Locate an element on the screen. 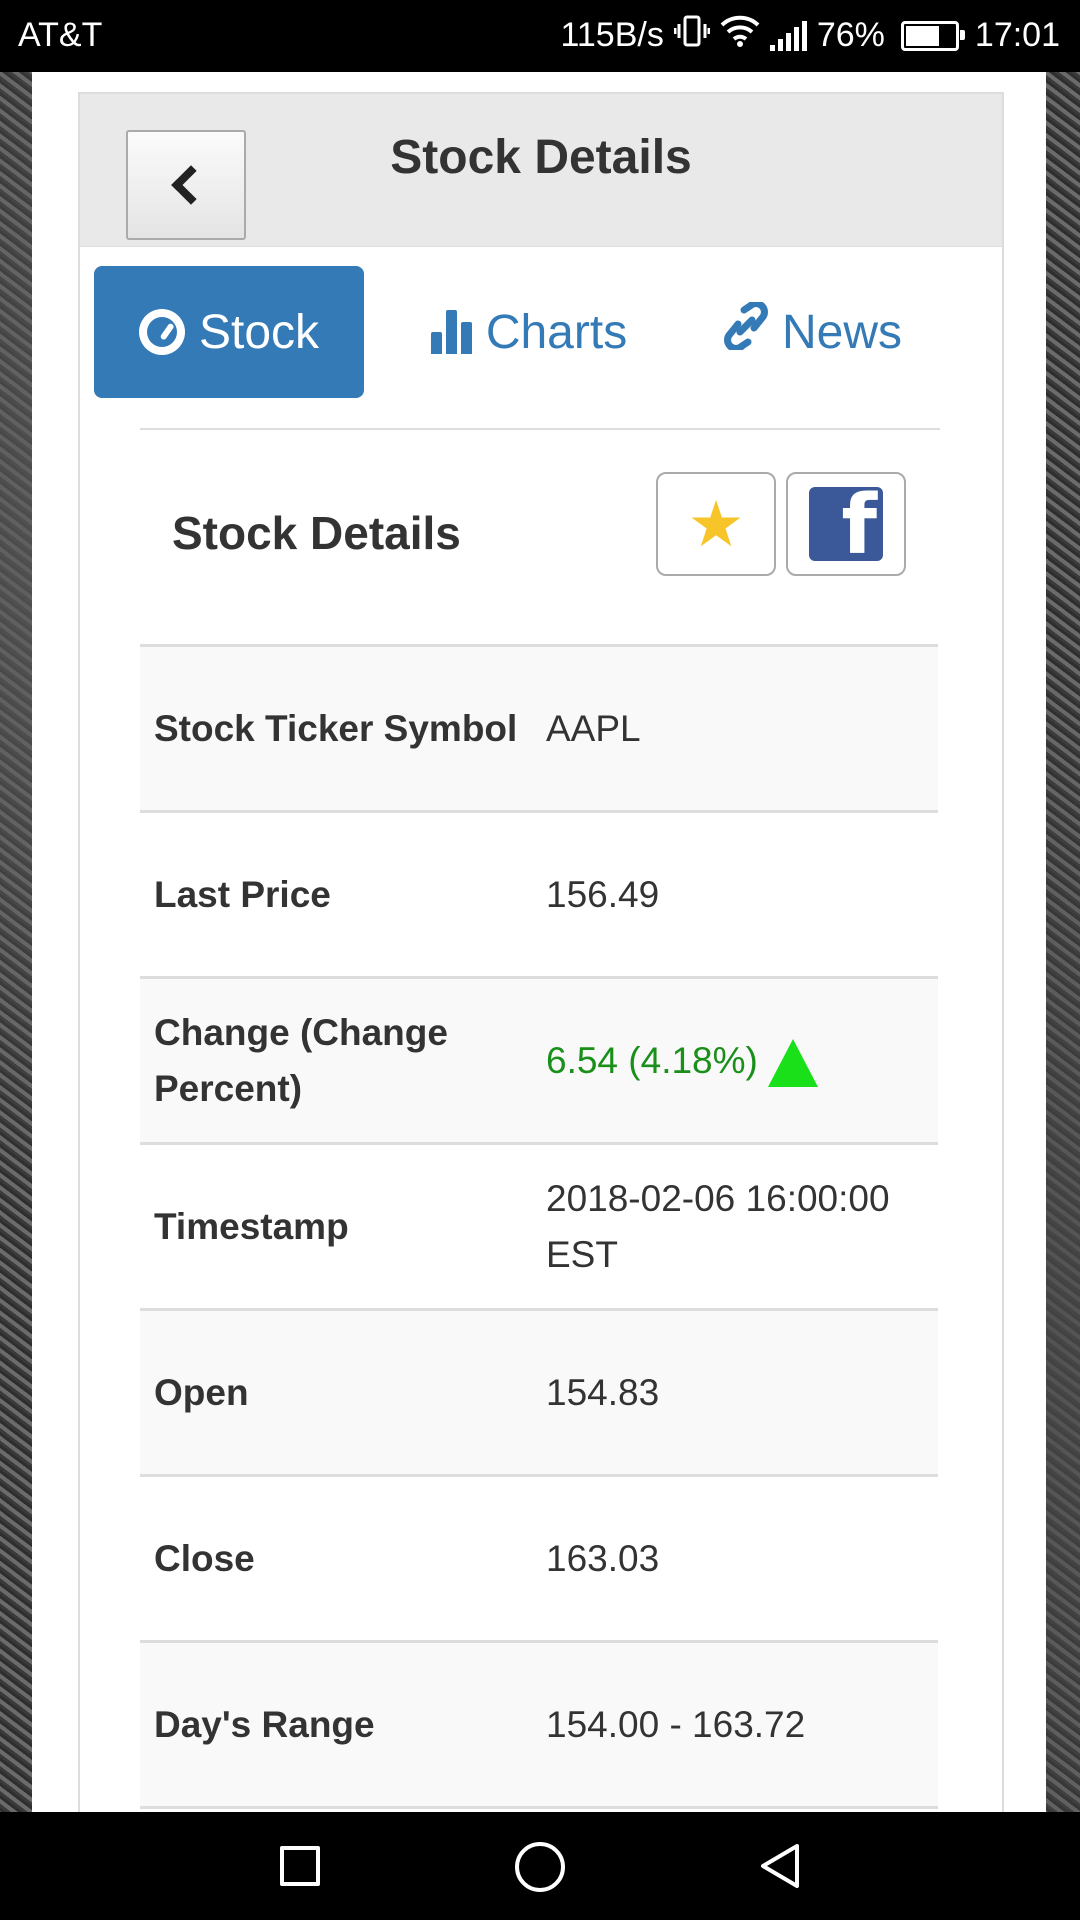  battery-icon is located at coordinates (932, 35).